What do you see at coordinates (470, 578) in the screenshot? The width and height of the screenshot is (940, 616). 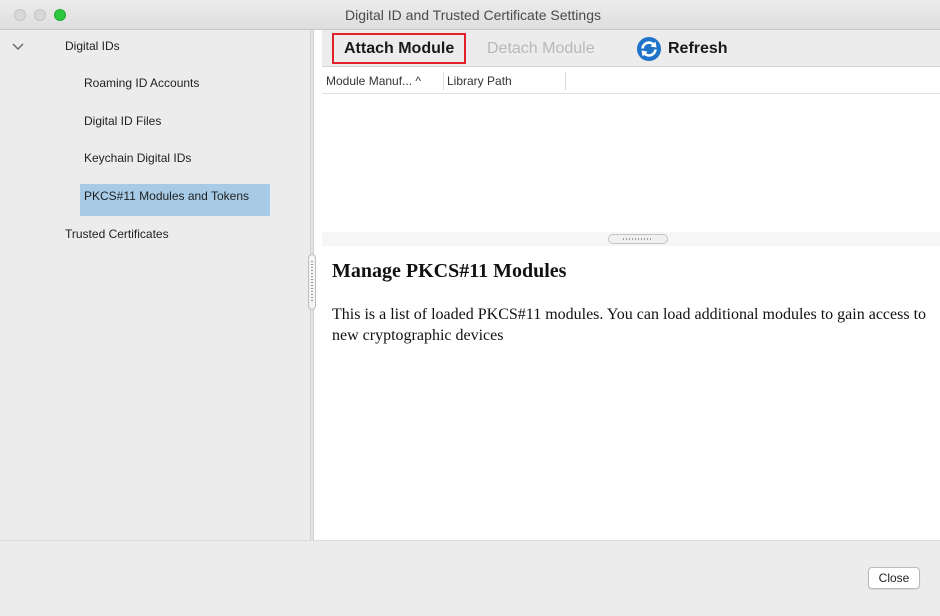 I see `footer-bar: Close` at bounding box center [470, 578].